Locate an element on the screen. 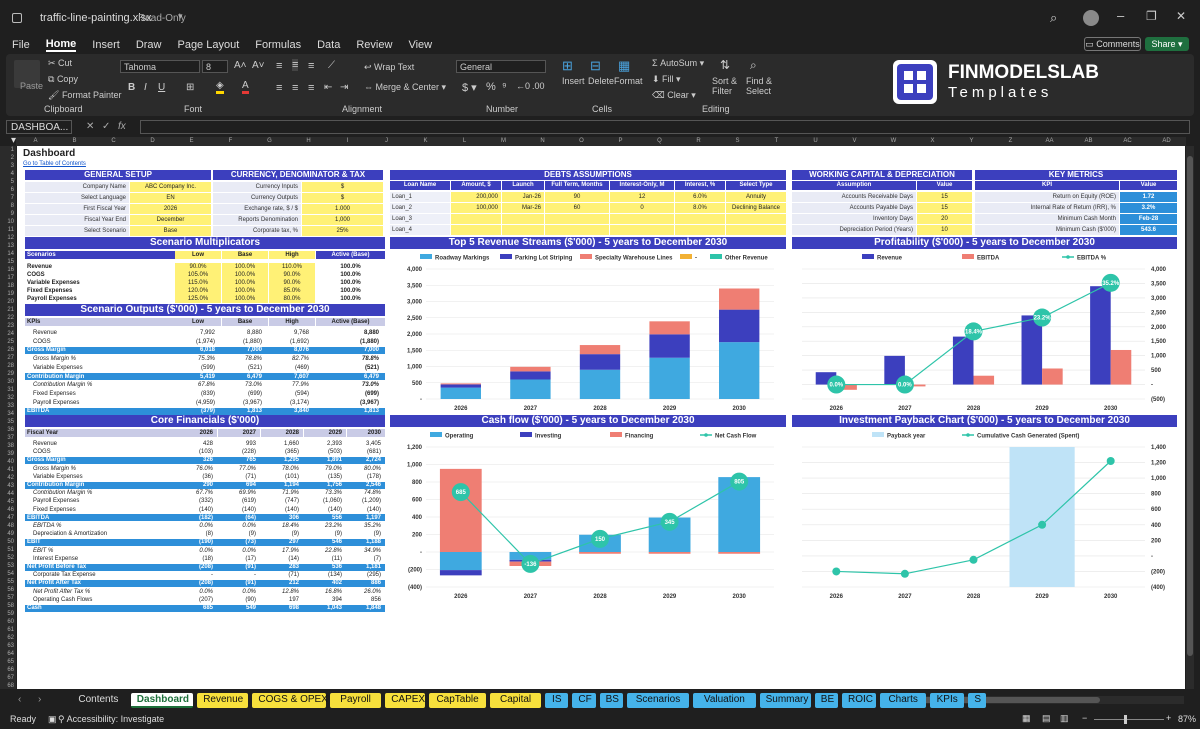  row-header: 36 is located at coordinates (7, 430).